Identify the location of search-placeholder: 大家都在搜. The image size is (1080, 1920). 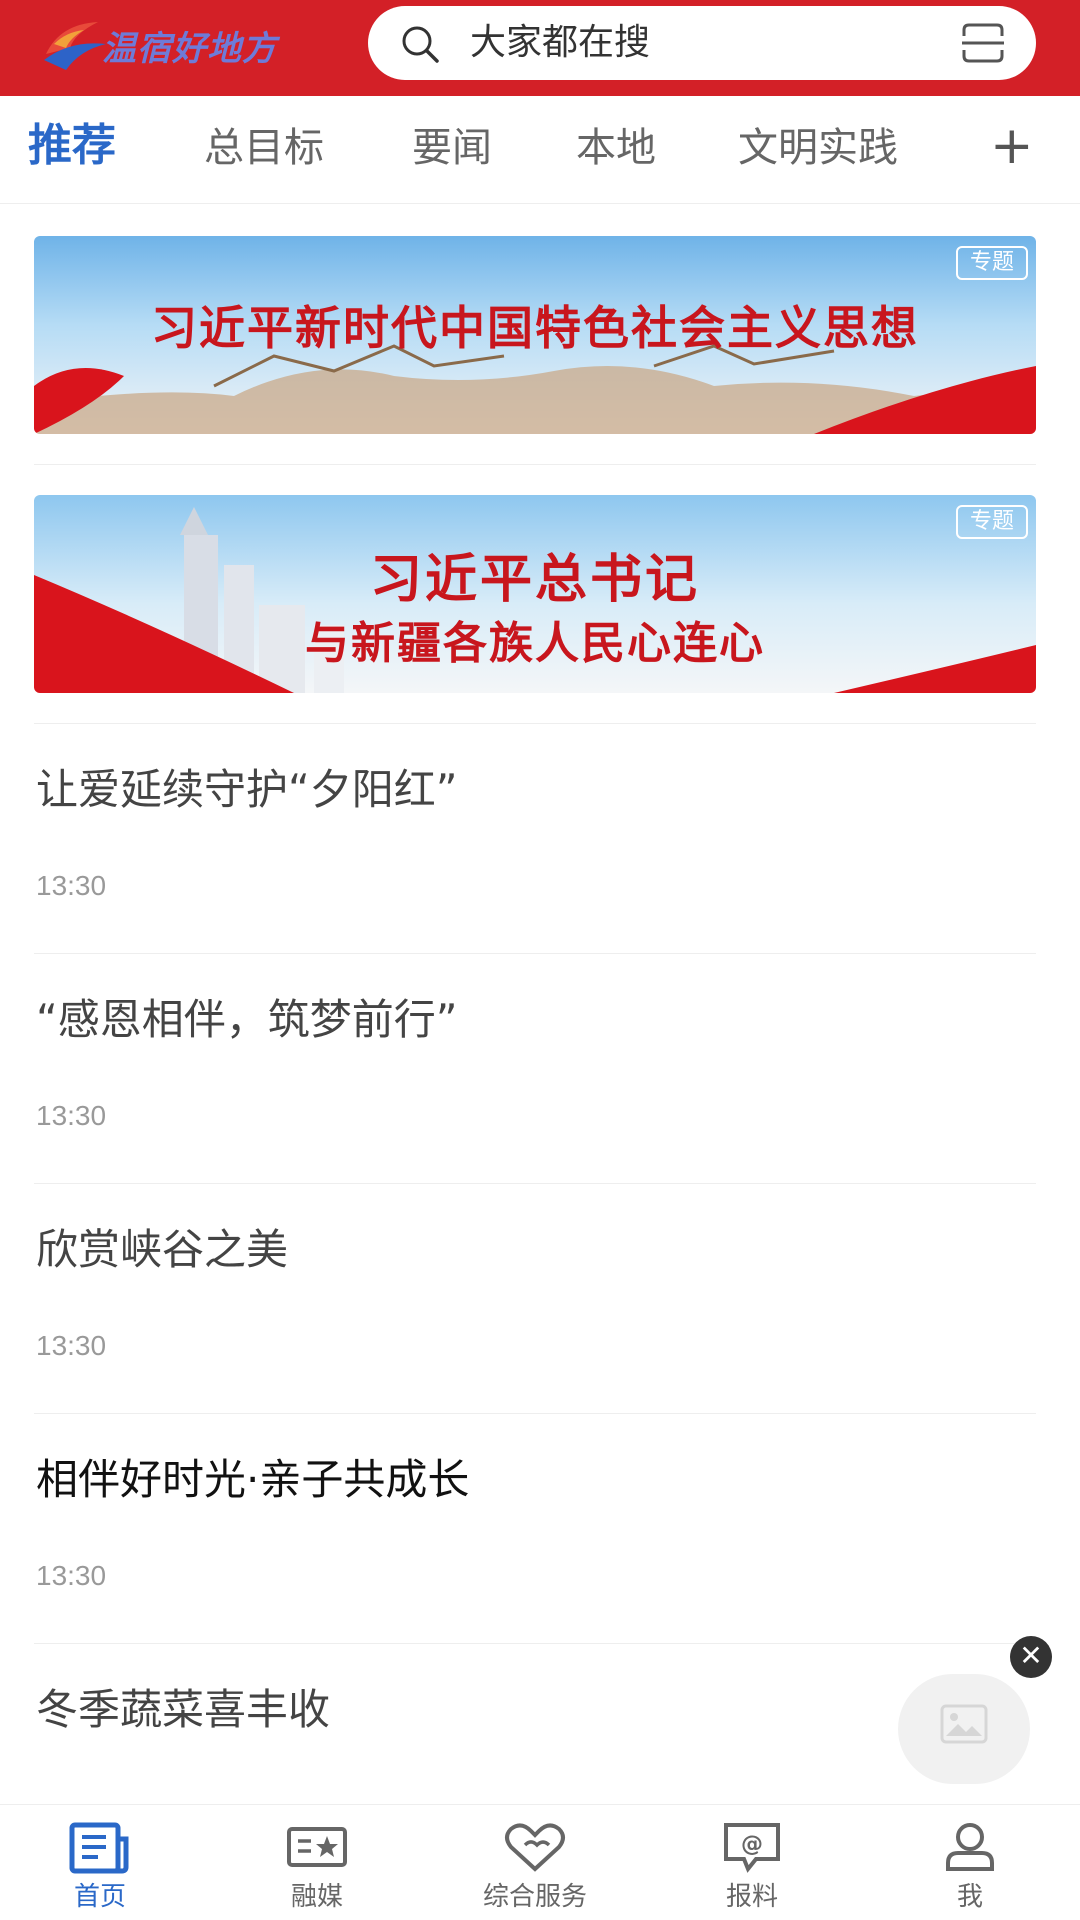
(560, 42).